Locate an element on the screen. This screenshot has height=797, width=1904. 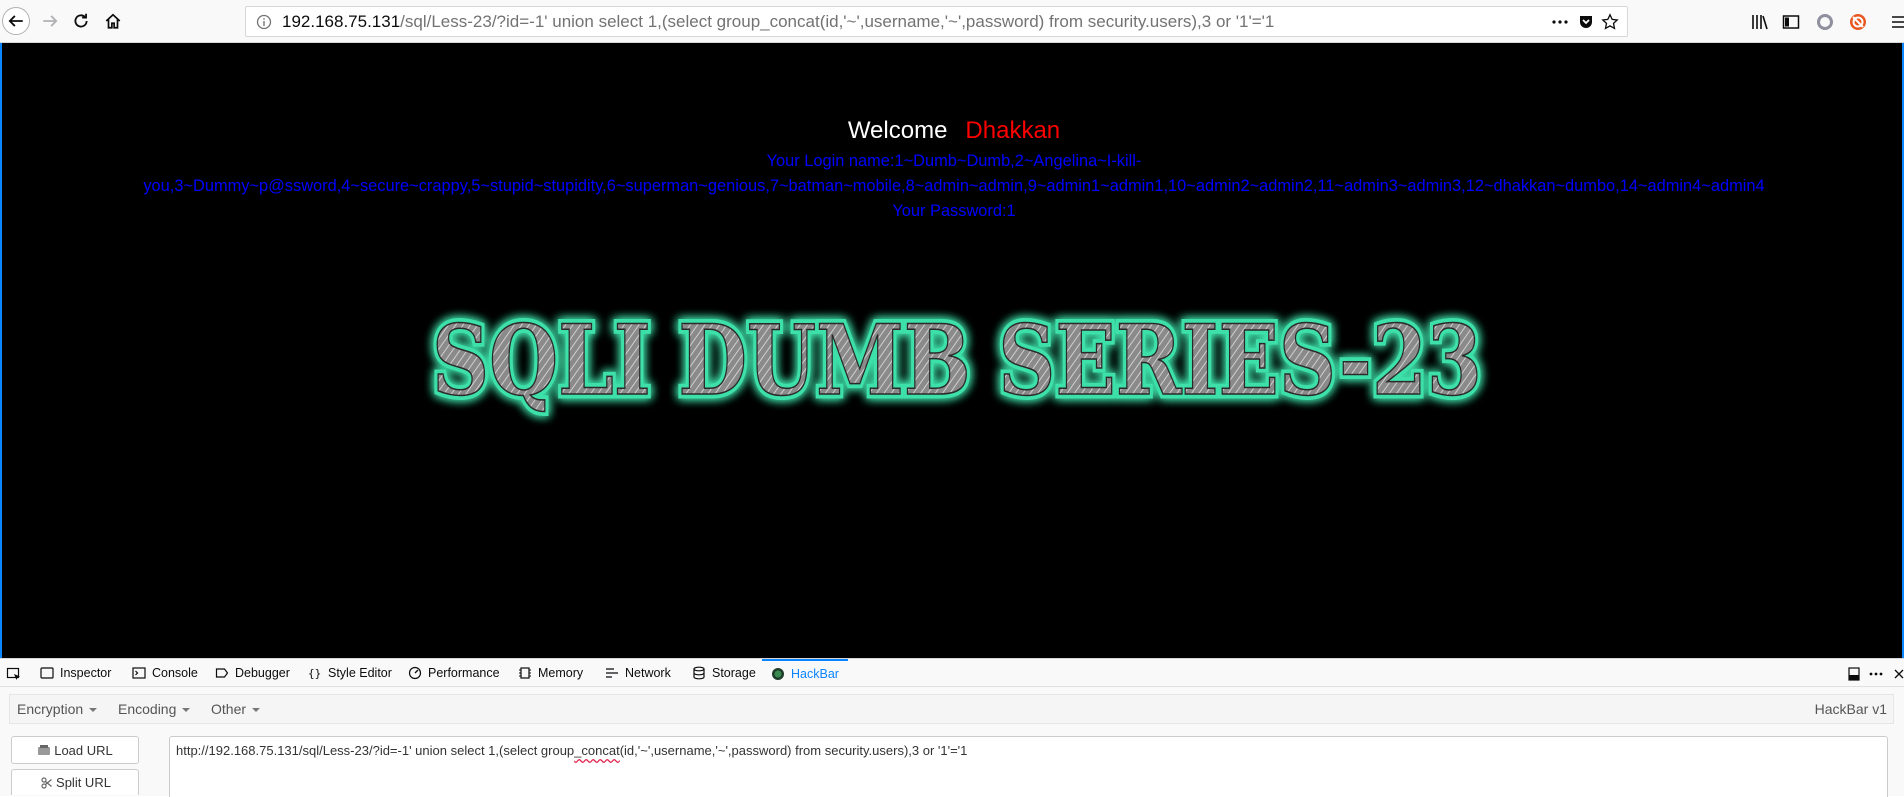
reload-icon is located at coordinates (81, 20).